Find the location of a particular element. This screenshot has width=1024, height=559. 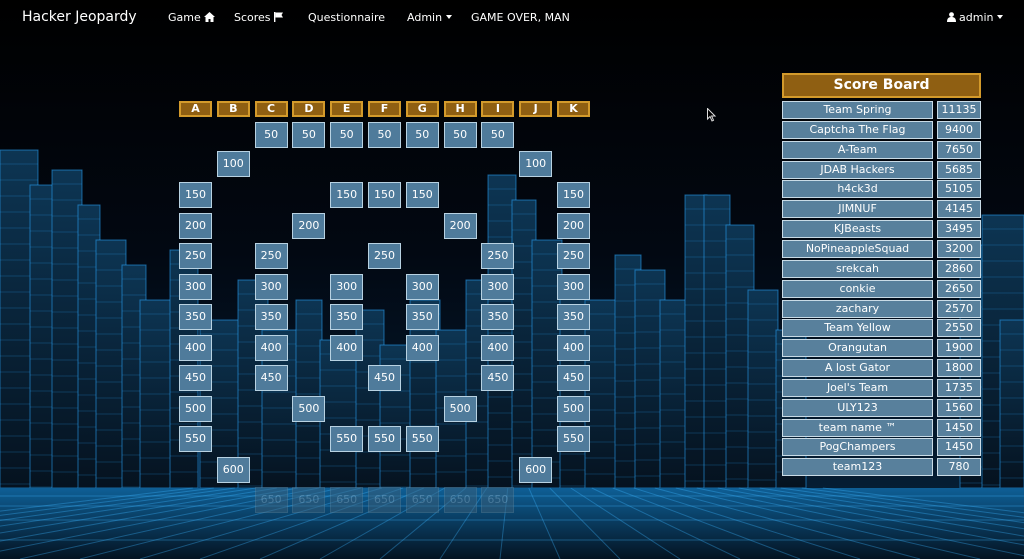

question-tile-d-50: 50 is located at coordinates (309, 135).